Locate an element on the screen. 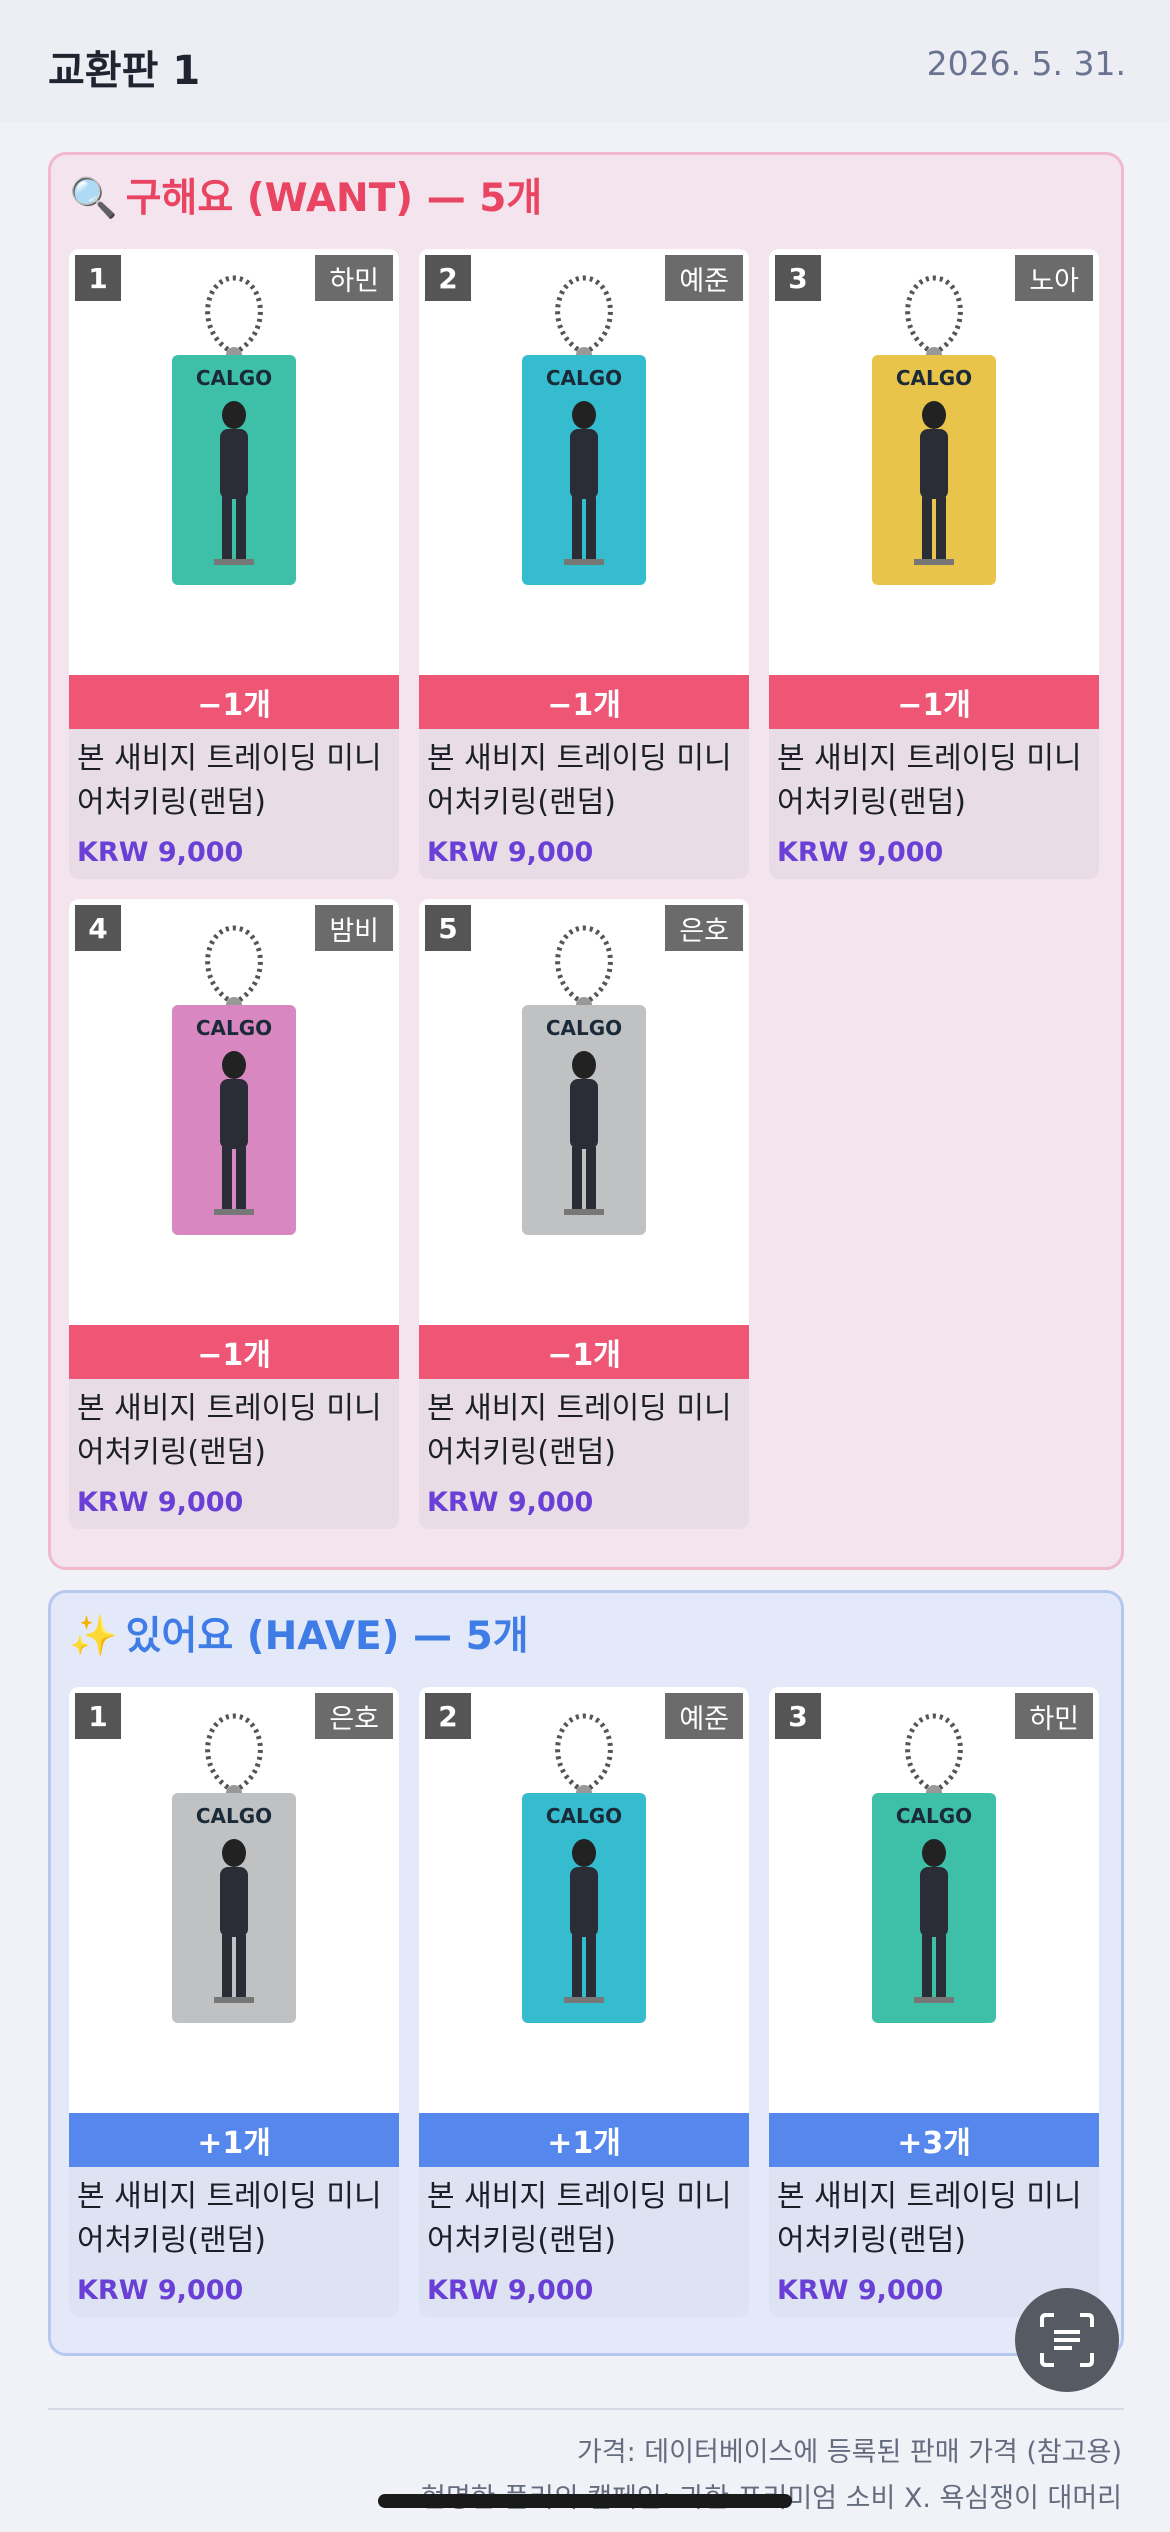 The width and height of the screenshot is (1170, 2532). scan-text-button is located at coordinates (1067, 2340).